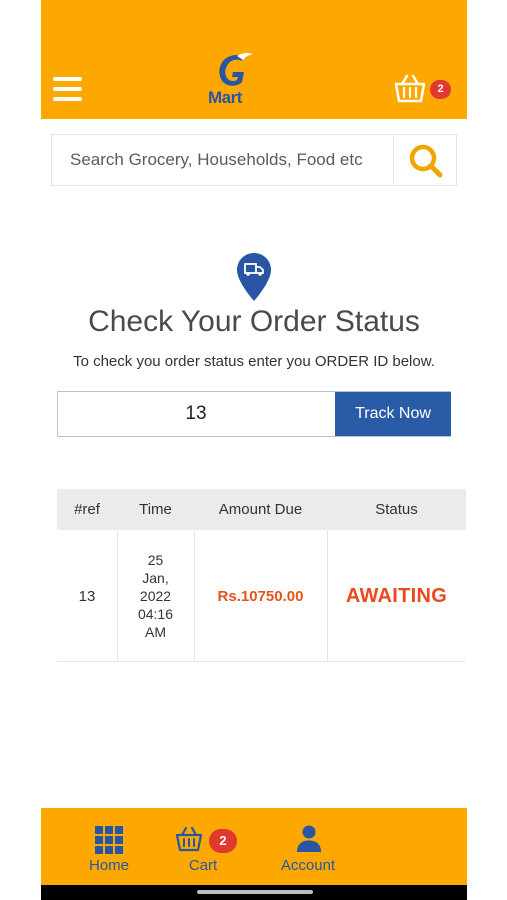 This screenshot has width=507, height=900. I want to click on nav-account: Account, so click(308, 846).